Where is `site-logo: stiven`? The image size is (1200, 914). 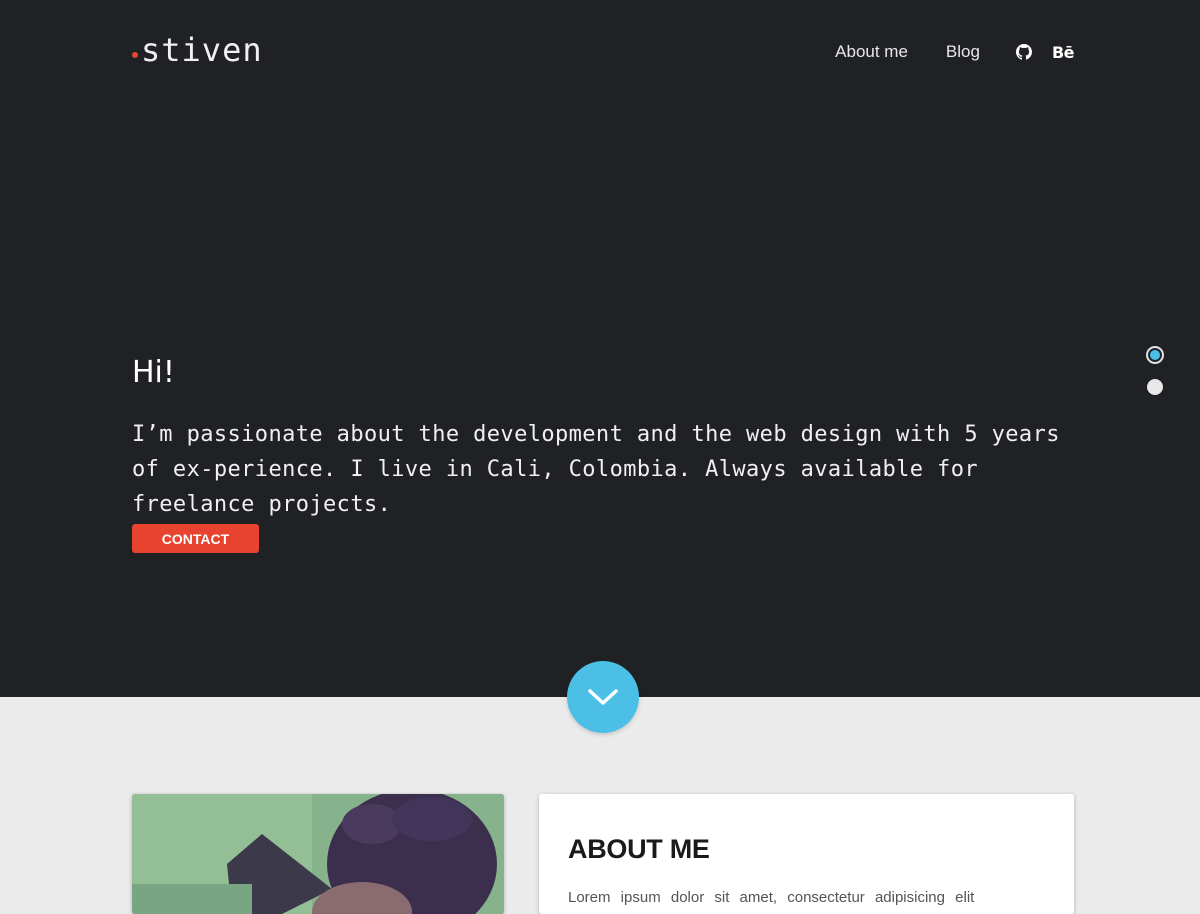
site-logo: stiven is located at coordinates (197, 50).